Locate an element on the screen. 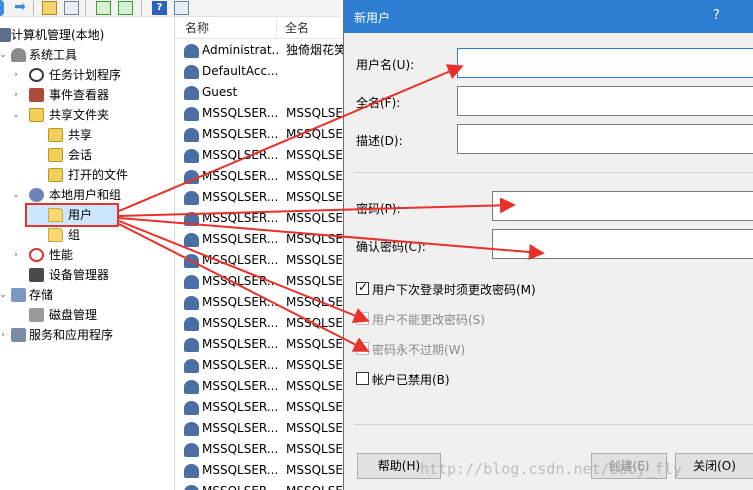 This screenshot has width=753, height=490. toolbar: ➡ ? is located at coordinates (170, 8).